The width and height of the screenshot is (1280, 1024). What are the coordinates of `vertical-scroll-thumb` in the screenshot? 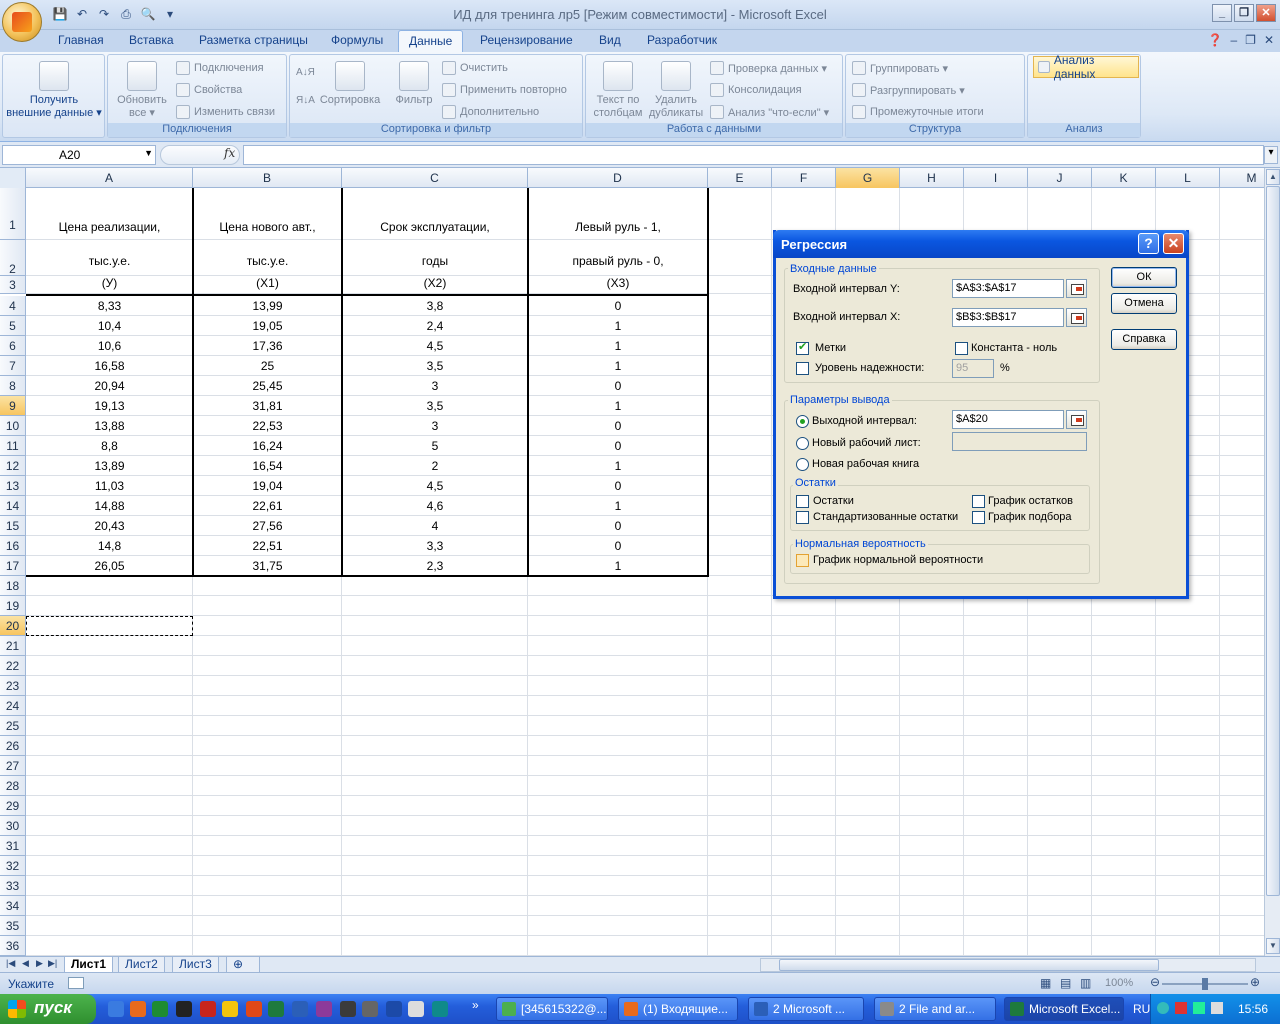 It's located at (1273, 541).